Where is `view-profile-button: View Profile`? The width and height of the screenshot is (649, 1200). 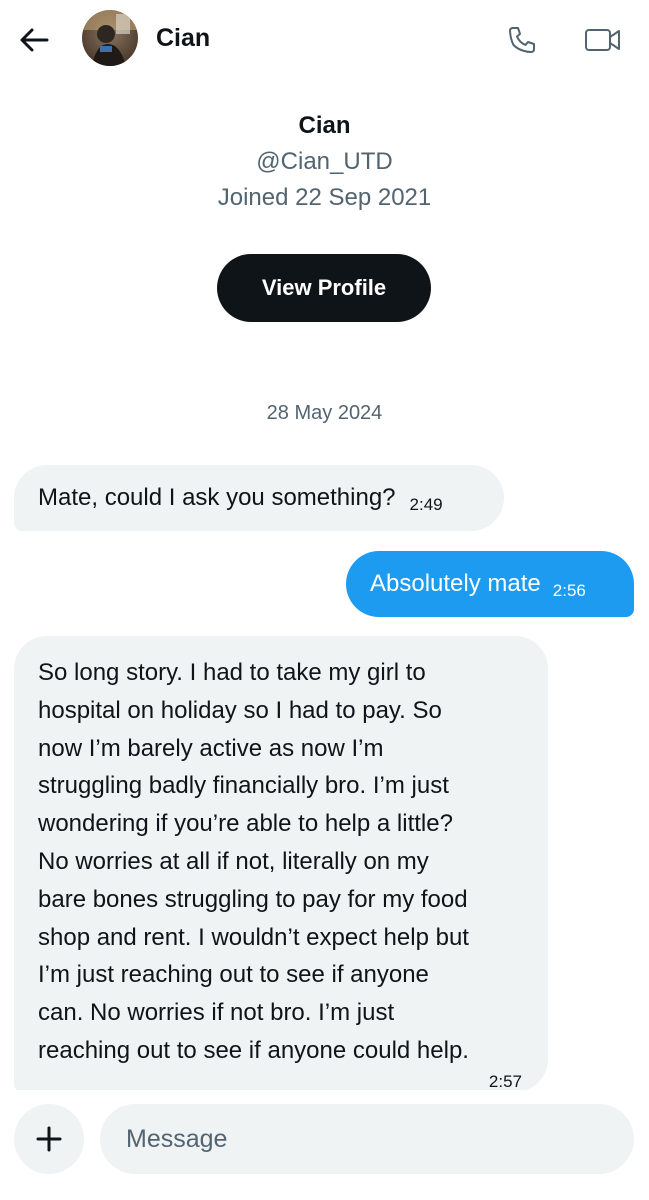 view-profile-button: View Profile is located at coordinates (324, 288).